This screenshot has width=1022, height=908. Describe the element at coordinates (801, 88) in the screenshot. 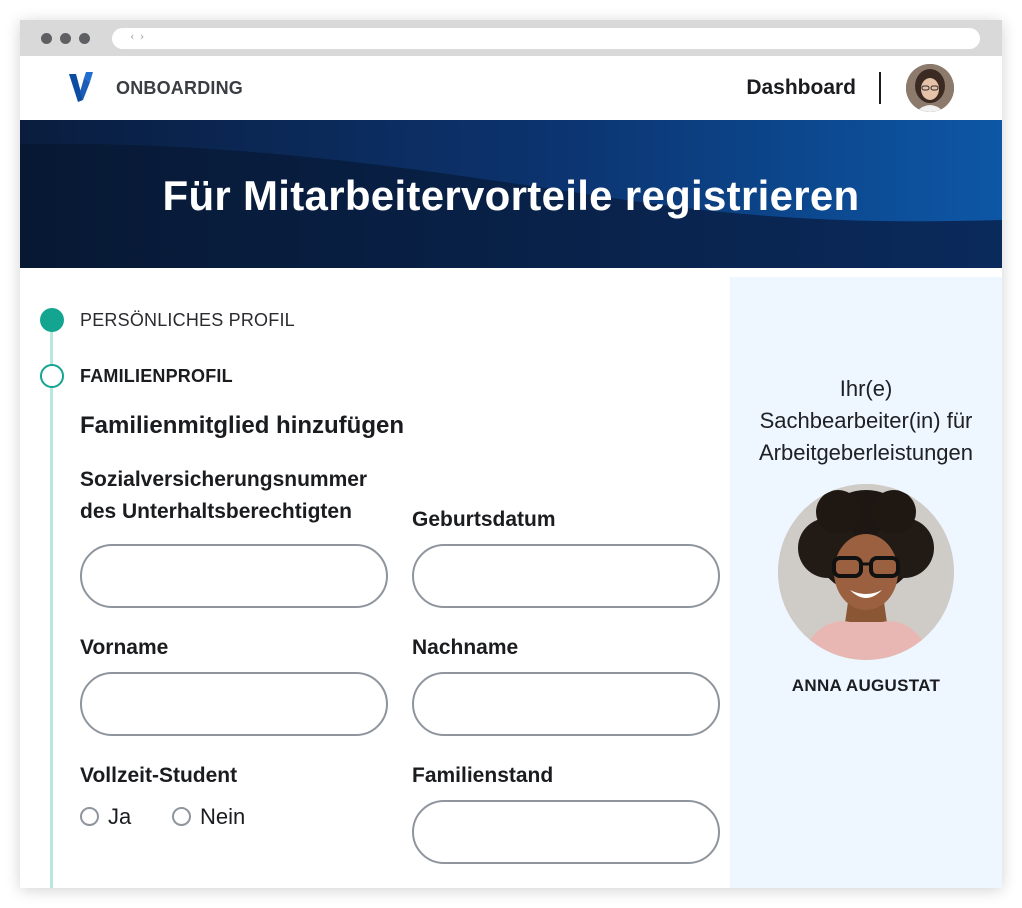

I see `dashboard-link: Dashboard` at that location.